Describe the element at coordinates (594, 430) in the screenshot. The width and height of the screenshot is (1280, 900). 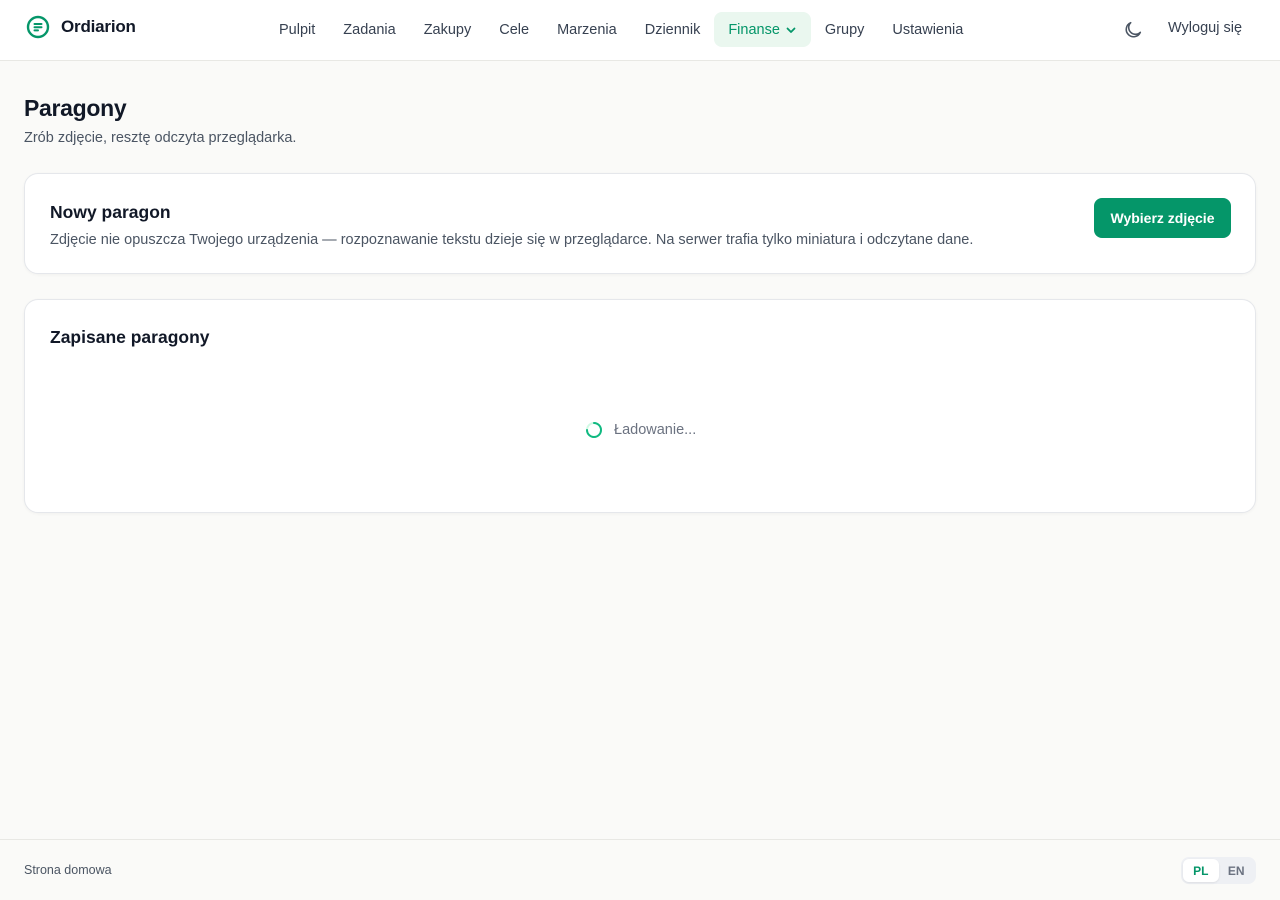
I see `spinner-icon` at that location.